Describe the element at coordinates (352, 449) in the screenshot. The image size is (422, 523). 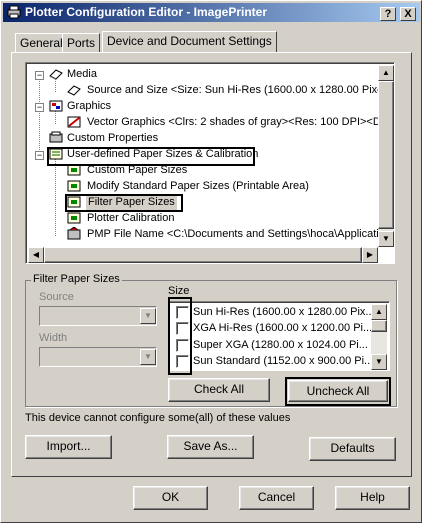
I see `defaults-button: Defaults` at that location.